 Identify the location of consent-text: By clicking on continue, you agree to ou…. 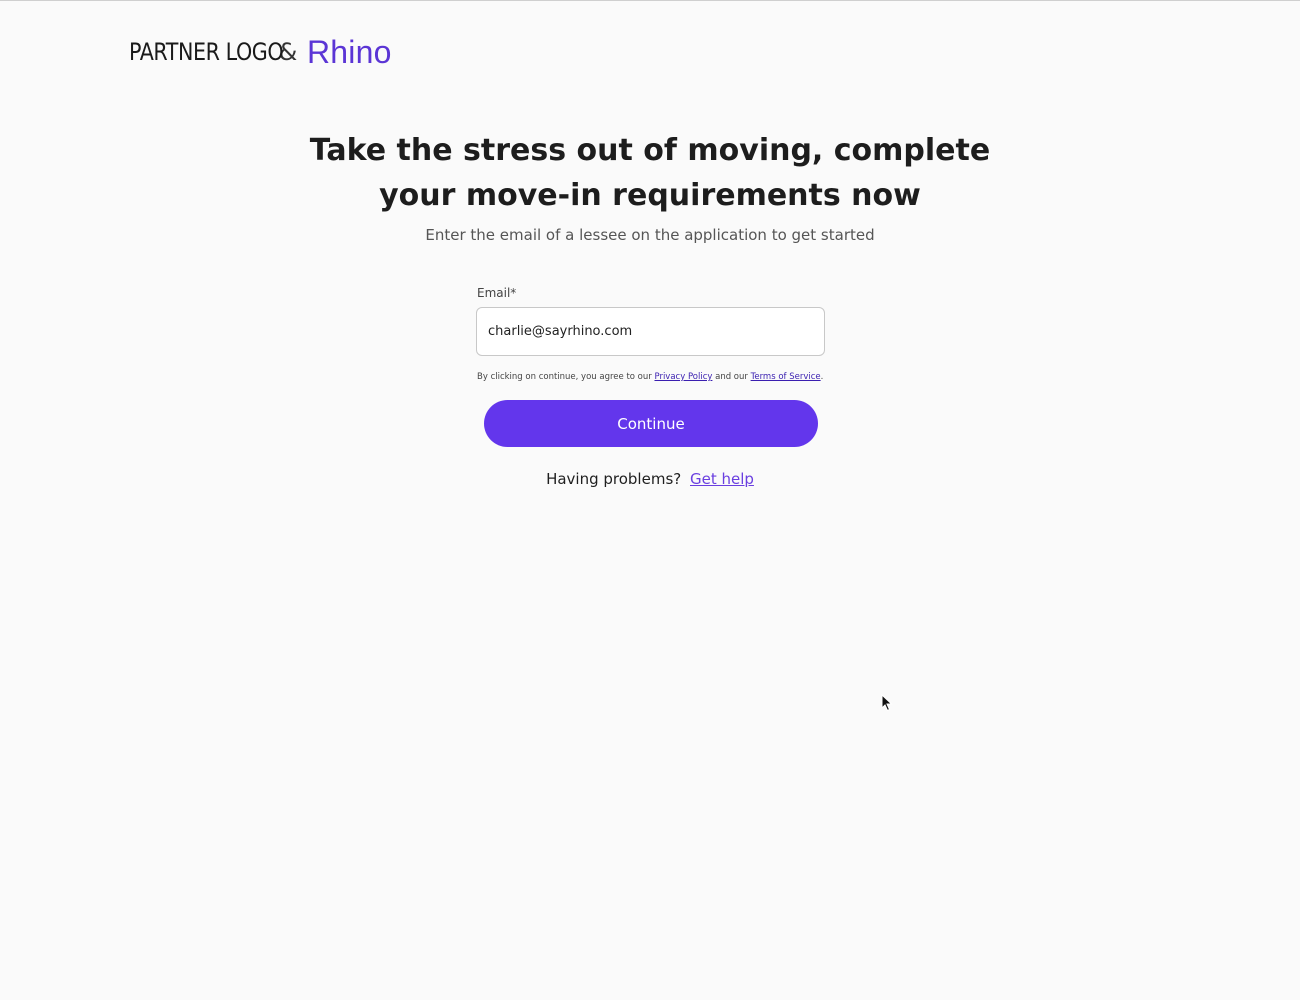
(657, 377).